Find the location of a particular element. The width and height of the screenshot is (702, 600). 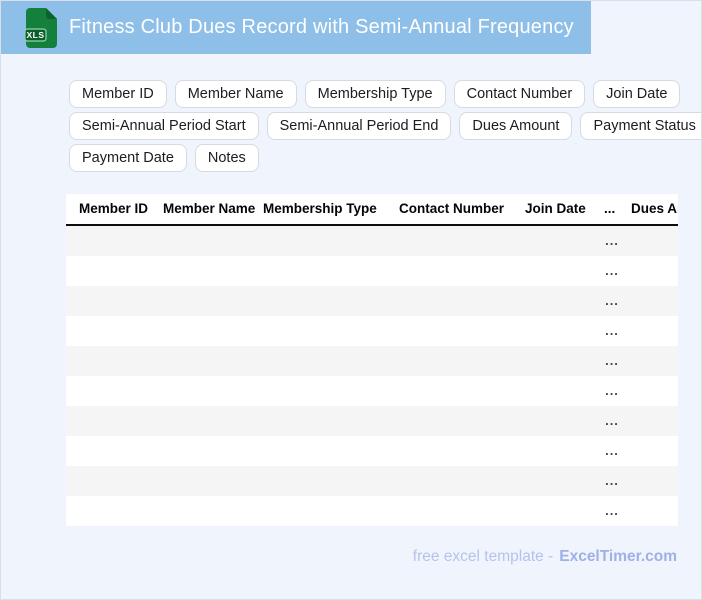

column-header-member-id: Member ID is located at coordinates (114, 208).